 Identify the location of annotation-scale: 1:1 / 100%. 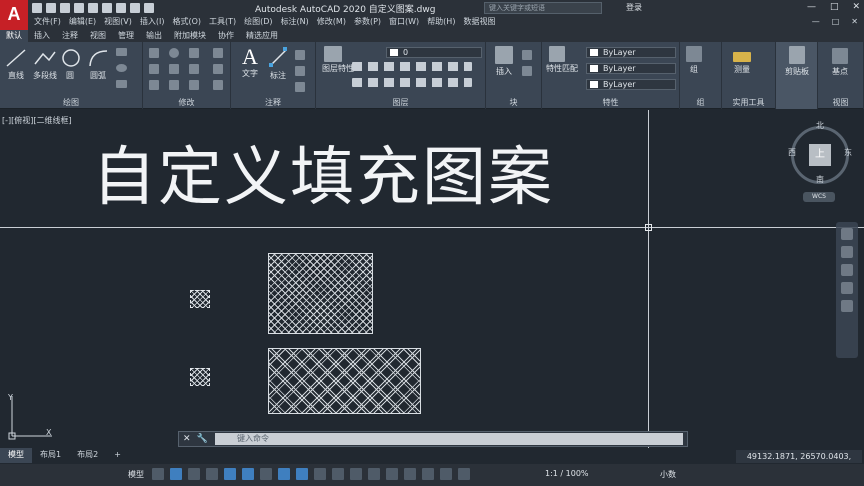
(567, 473).